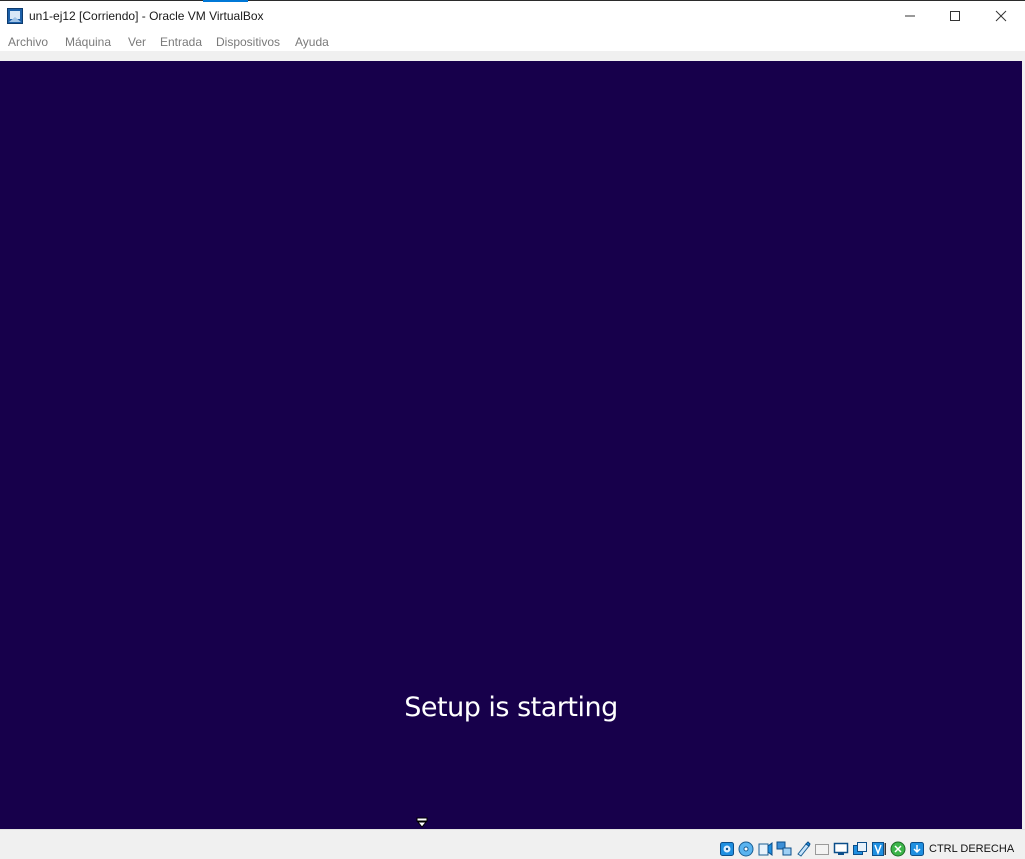 This screenshot has width=1025, height=859. I want to click on maximize-button, so click(955, 16).